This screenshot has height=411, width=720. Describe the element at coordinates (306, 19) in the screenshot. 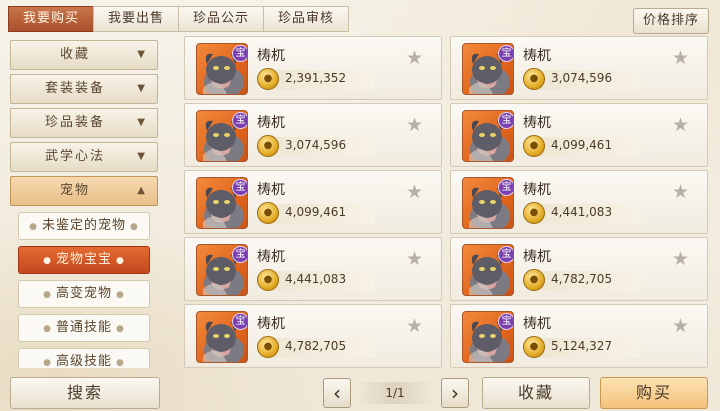

I see `tab-rare-review: 珍品审核` at that location.